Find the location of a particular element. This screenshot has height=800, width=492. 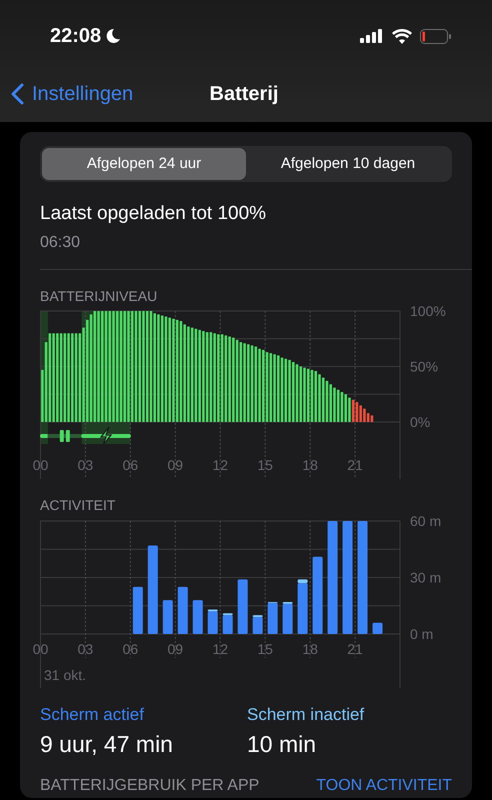

section-heading: ACTIVITEIT is located at coordinates (78, 504).